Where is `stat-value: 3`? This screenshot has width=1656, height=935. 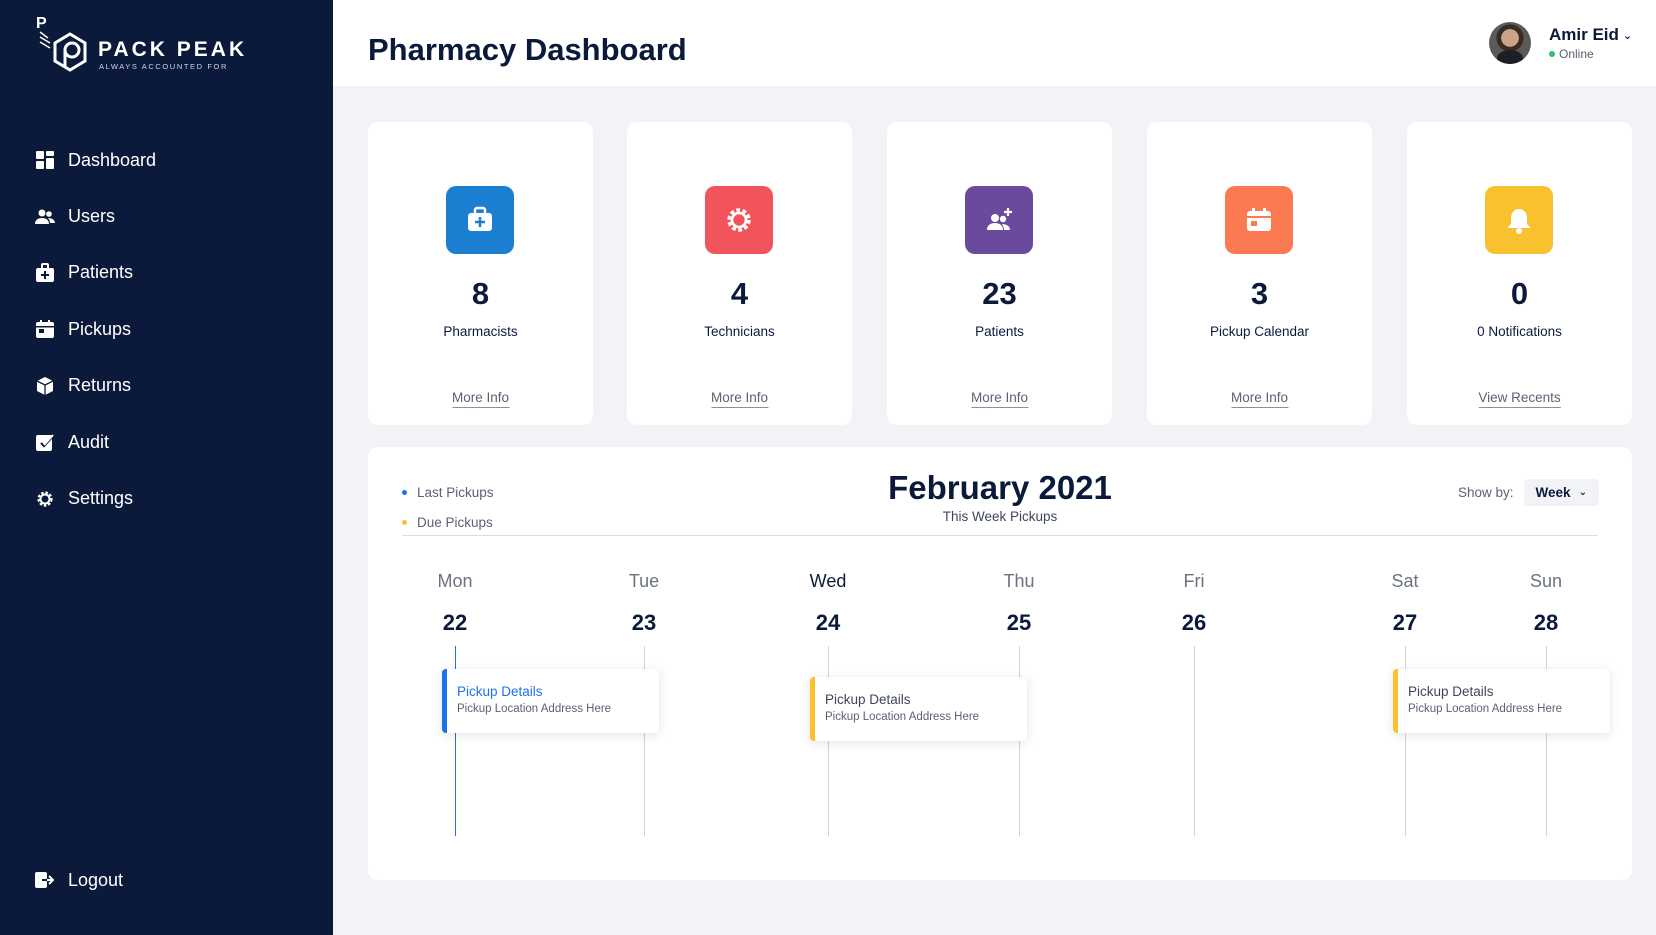
stat-value: 3 is located at coordinates (1259, 293).